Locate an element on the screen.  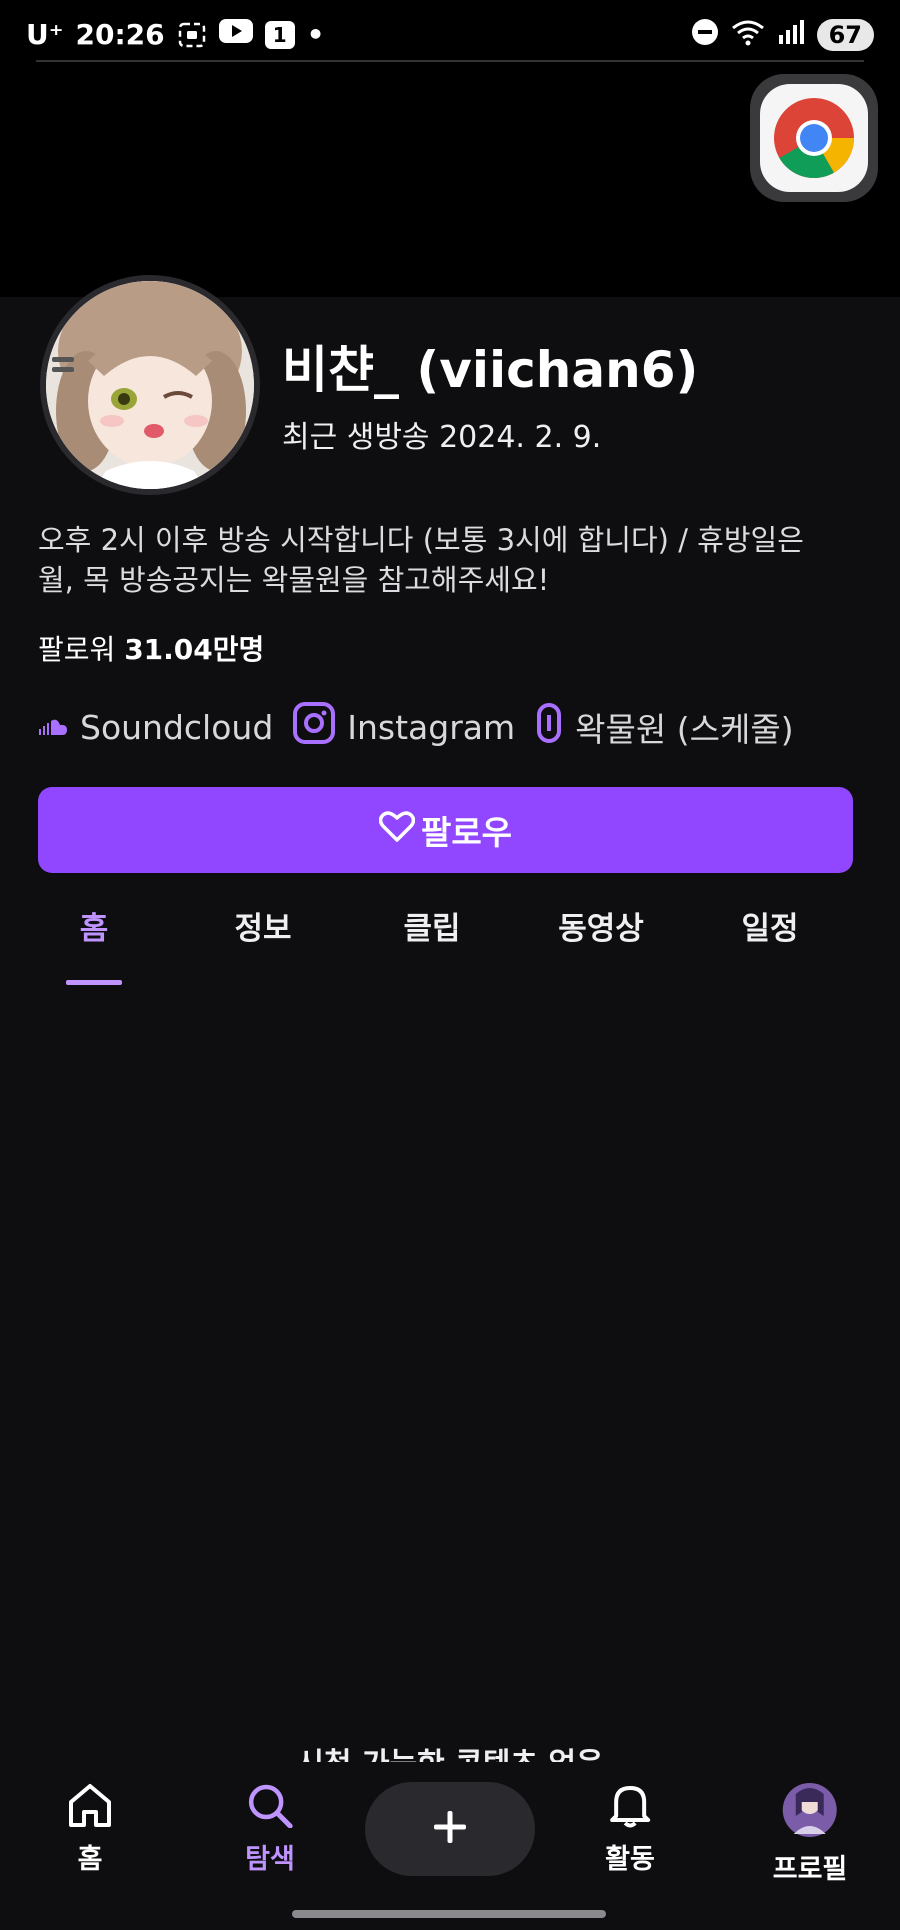
status-right: 67 is located at coordinates (782, 35).